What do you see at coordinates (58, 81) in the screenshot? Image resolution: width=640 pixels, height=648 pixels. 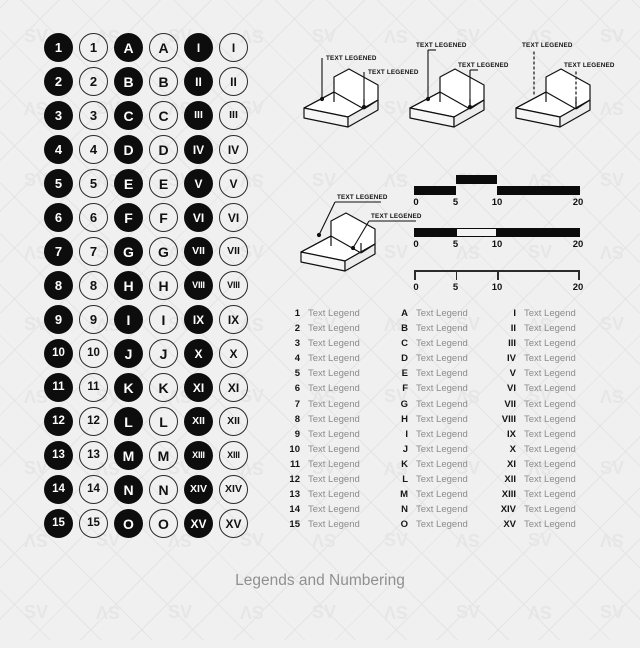 I see `badge-numbers-filled-2: 2` at bounding box center [58, 81].